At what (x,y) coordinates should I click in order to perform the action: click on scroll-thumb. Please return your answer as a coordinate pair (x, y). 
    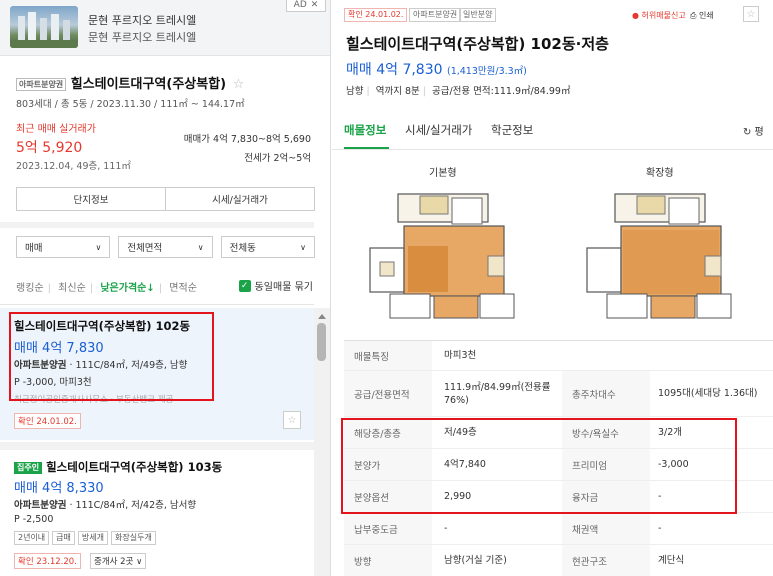
    Looking at the image, I should click on (321, 342).